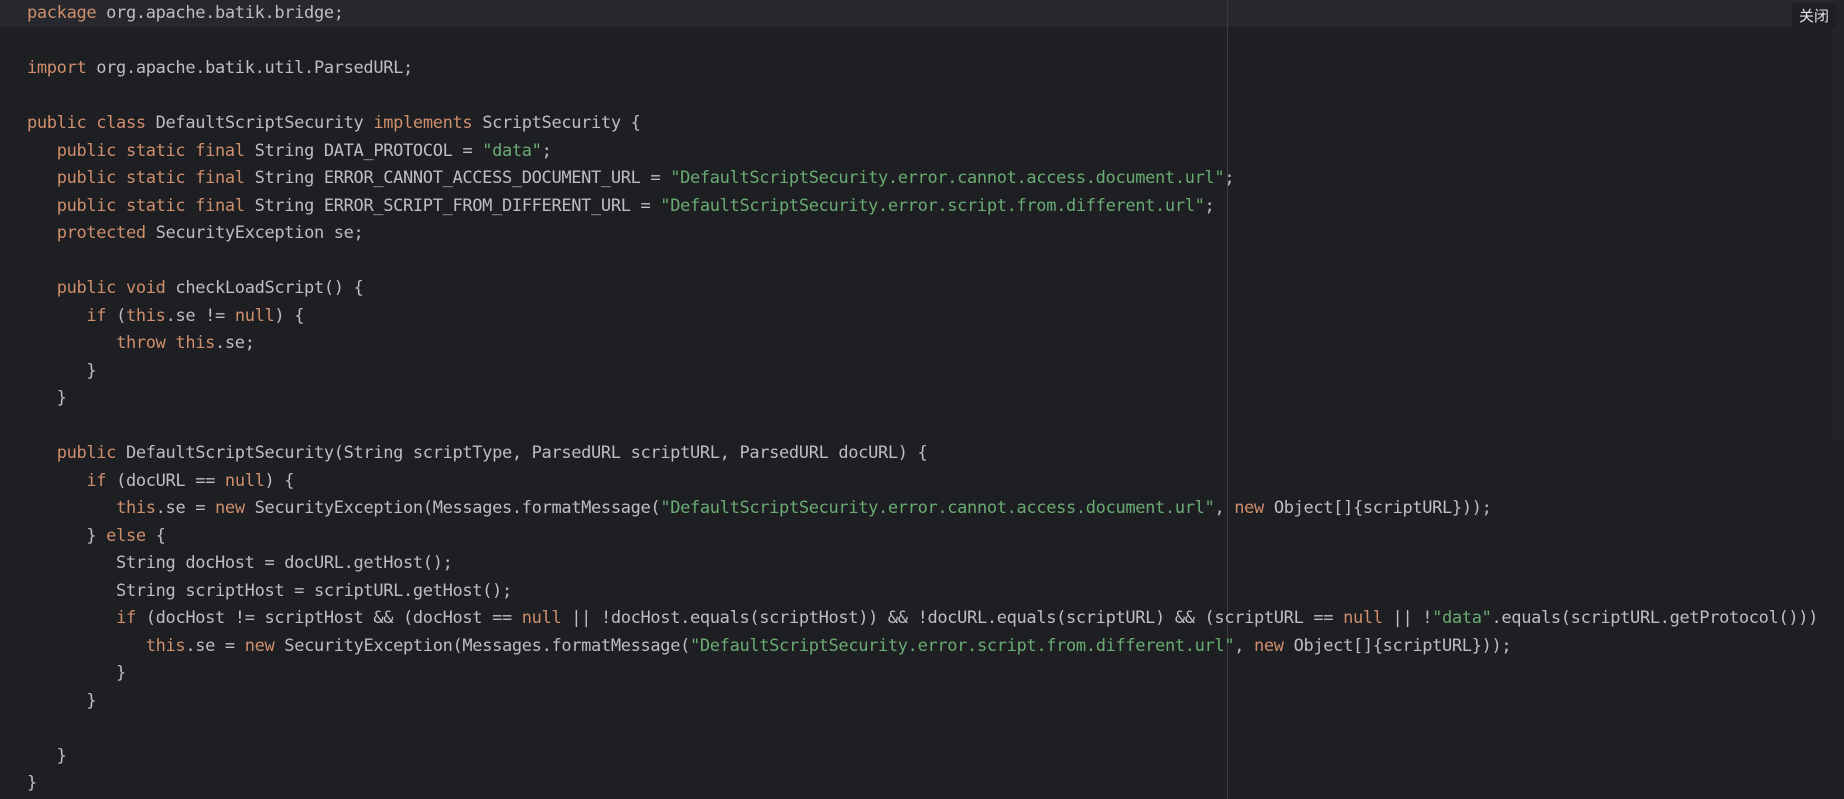 This screenshot has height=799, width=1844. Describe the element at coordinates (1813, 15) in the screenshot. I see `close-button: 关闭` at that location.